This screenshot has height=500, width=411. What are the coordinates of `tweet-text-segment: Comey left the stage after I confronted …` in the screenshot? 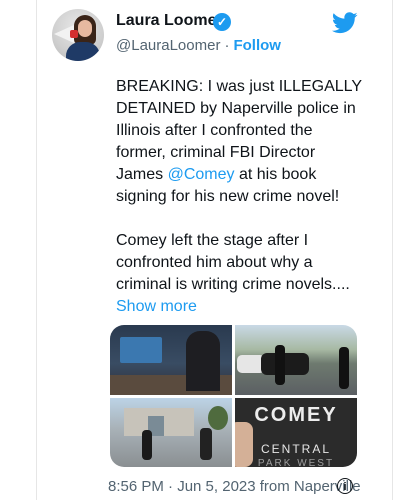 It's located at (233, 262).